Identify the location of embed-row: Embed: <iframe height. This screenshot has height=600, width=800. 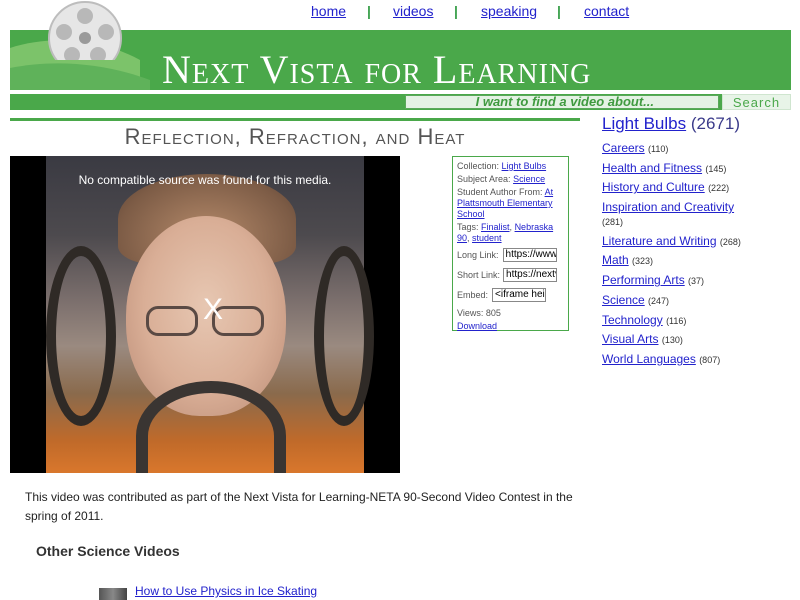
(510, 295).